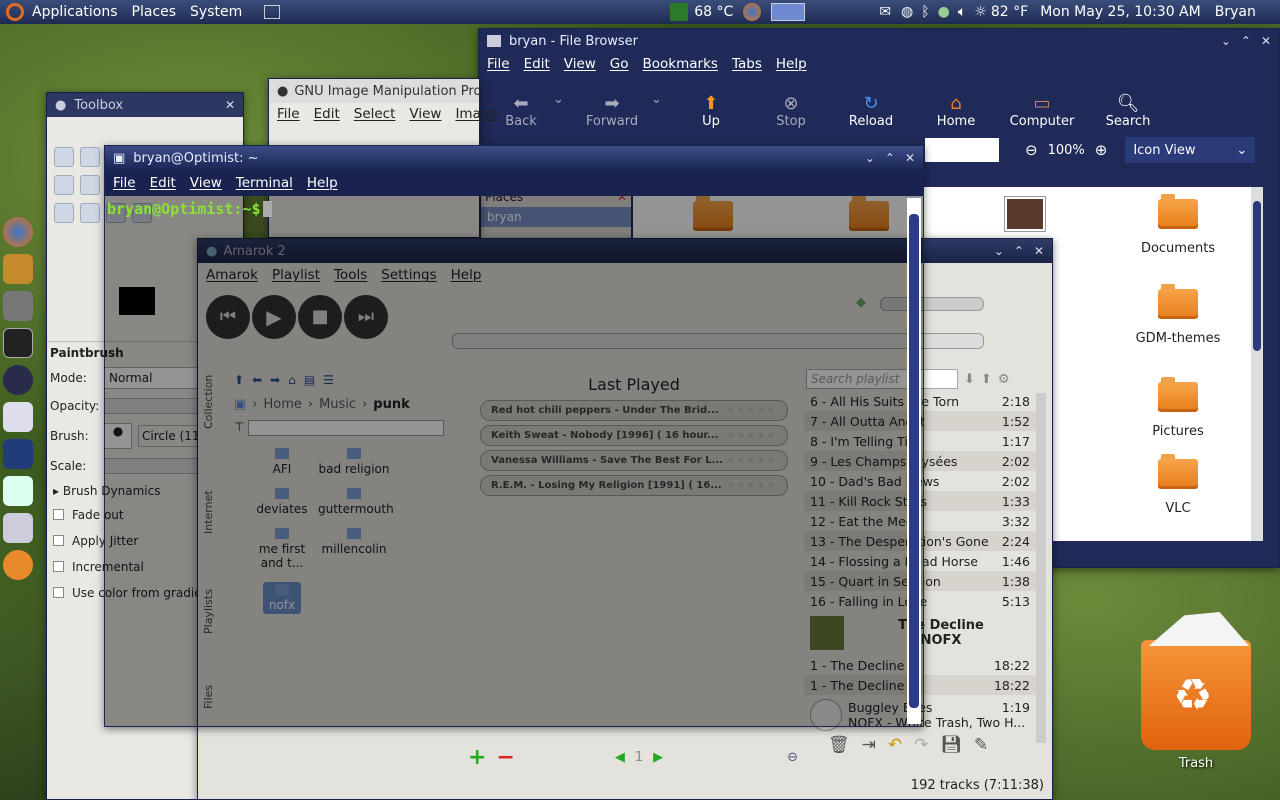 Image resolution: width=1280 pixels, height=800 pixels. What do you see at coordinates (1190, 150) in the screenshot?
I see `view-select: Icon View ⌄` at bounding box center [1190, 150].